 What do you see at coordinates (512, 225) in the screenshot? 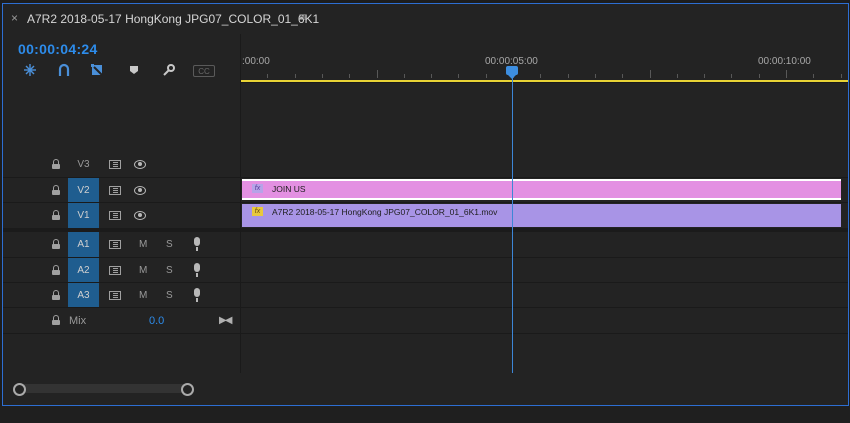
I see `playhead-line` at bounding box center [512, 225].